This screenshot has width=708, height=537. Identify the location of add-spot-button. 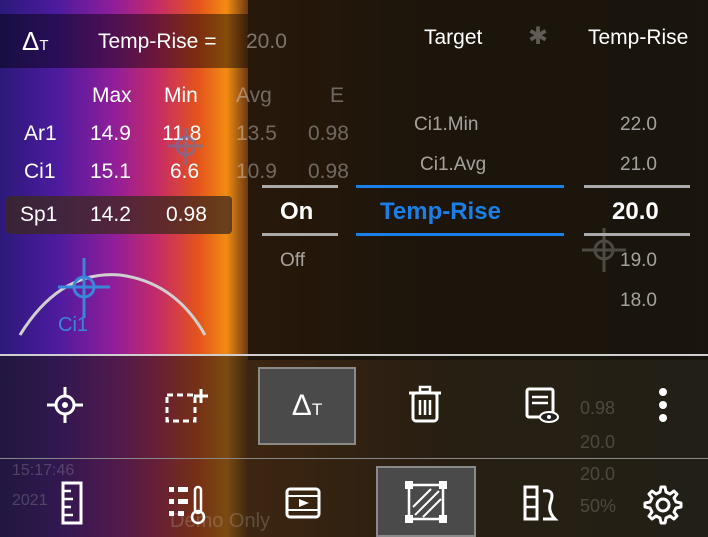
(65, 405).